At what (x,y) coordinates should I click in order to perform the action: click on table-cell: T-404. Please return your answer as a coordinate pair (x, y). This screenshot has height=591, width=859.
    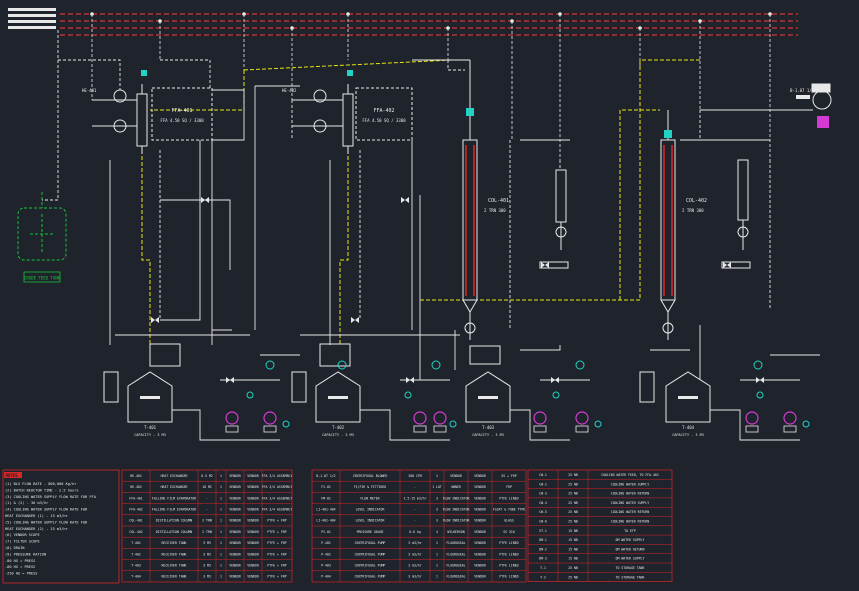
    Looking at the image, I should click on (136, 577).